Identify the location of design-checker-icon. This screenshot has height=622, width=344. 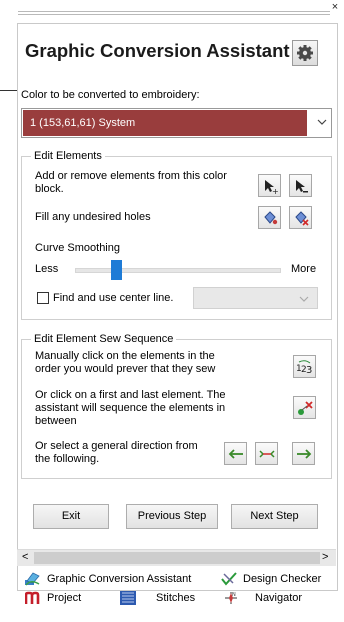
(229, 579).